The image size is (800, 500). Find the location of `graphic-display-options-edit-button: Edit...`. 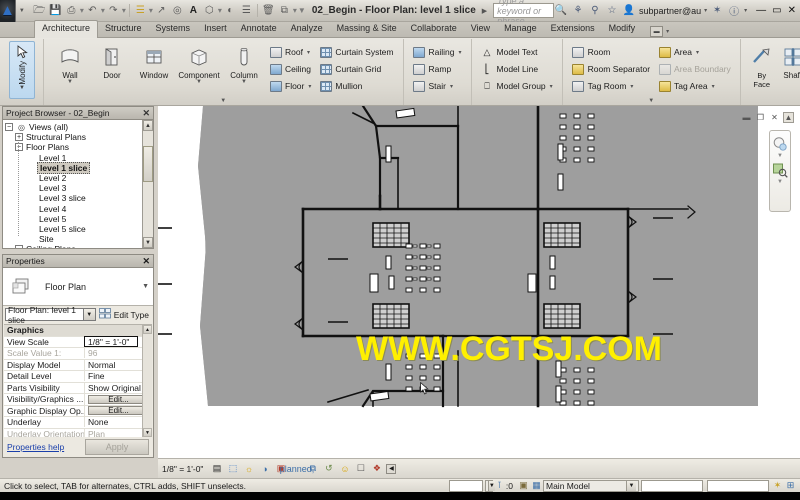

graphic-display-options-edit-button: Edit... is located at coordinates (118, 411).